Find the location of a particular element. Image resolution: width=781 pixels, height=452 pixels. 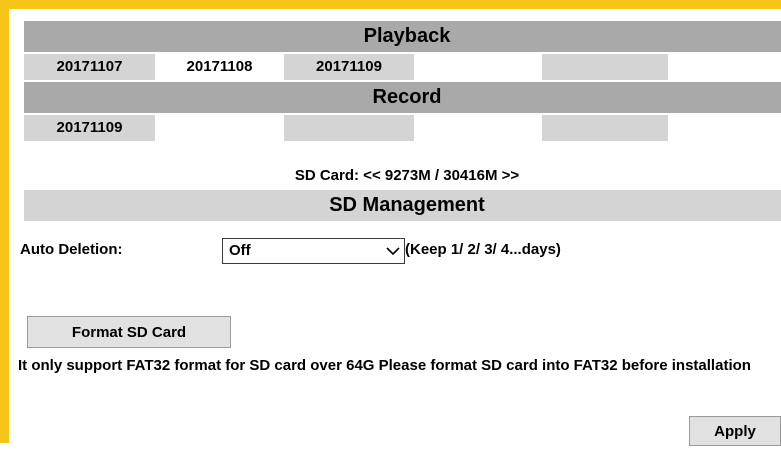

playback-header: Playback is located at coordinates (402, 36).